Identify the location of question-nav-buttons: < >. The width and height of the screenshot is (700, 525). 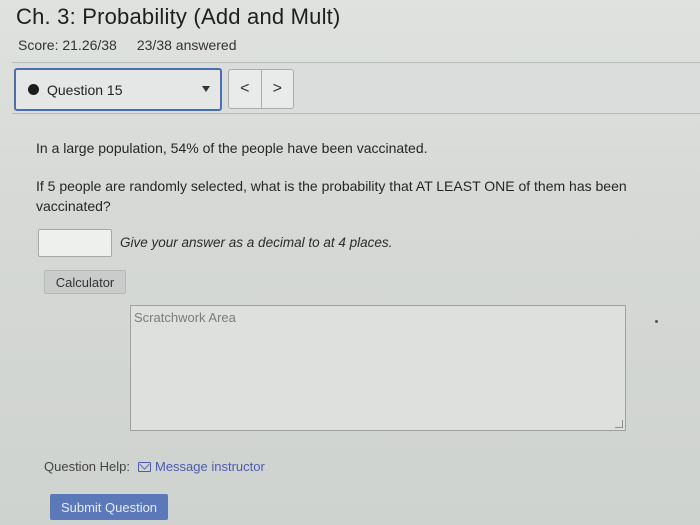
(261, 89).